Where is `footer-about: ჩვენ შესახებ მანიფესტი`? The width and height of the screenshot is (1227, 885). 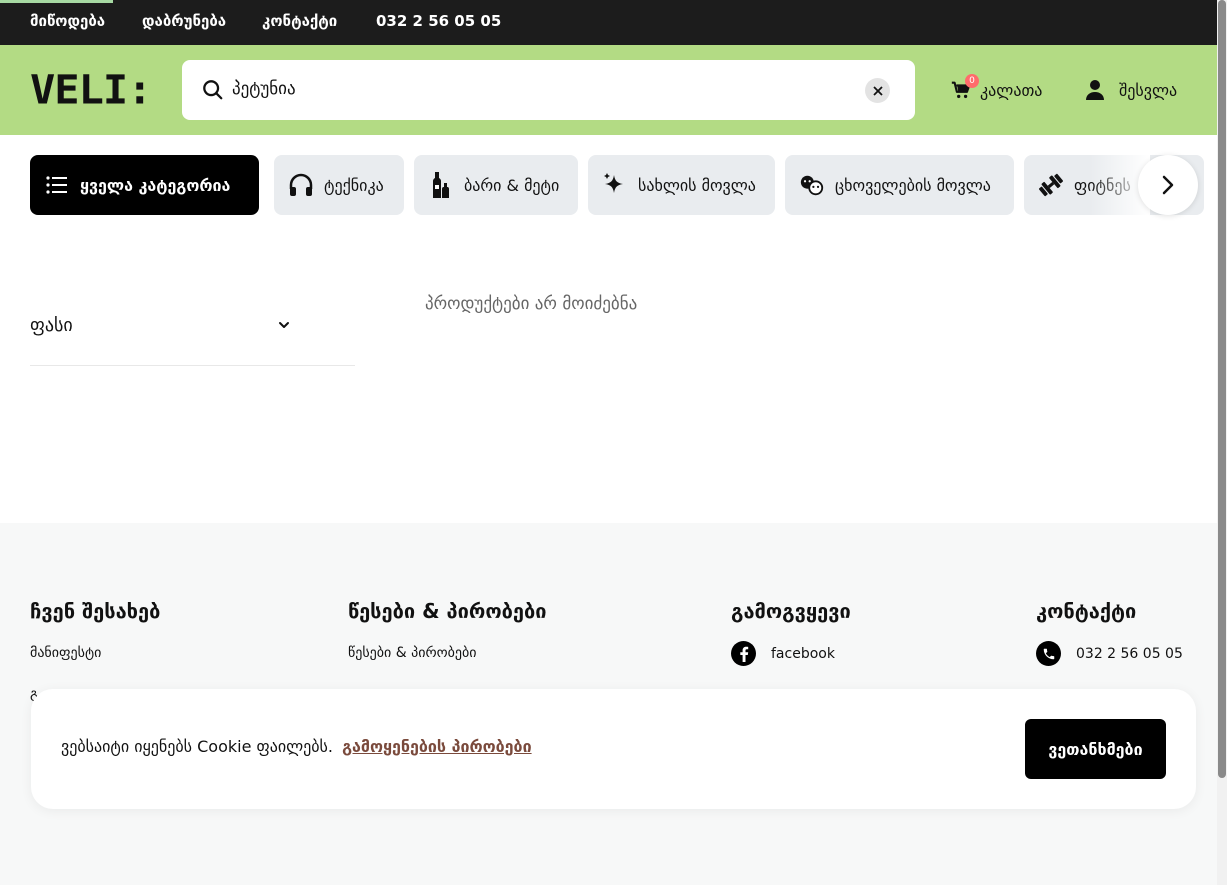
footer-about: ჩვენ შესახებ მანიფესტი is located at coordinates (95, 630).